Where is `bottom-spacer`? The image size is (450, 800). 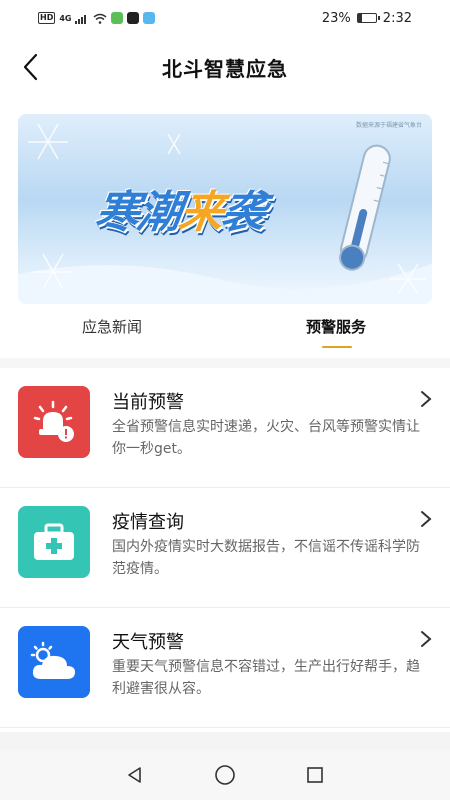 bottom-spacer is located at coordinates (225, 741).